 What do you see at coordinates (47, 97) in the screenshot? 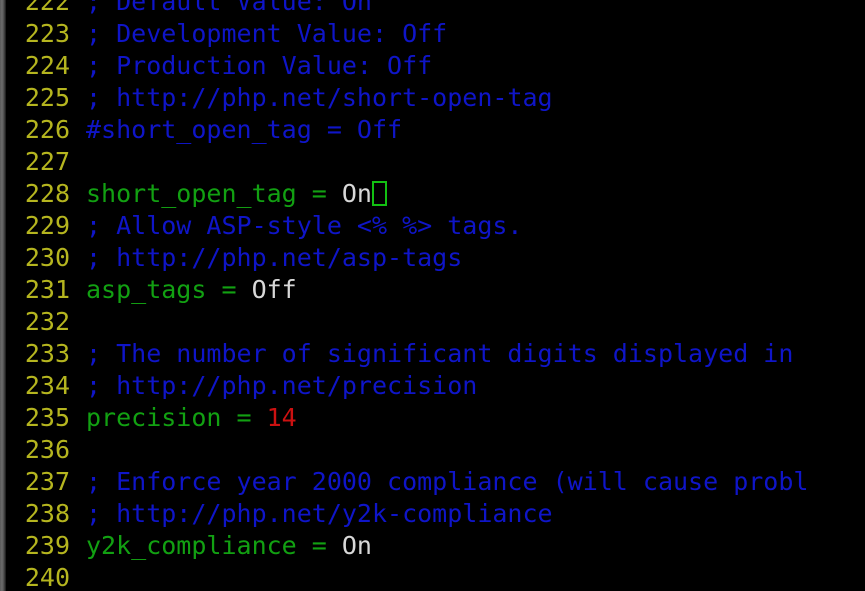
I see `line-number: 225` at bounding box center [47, 97].